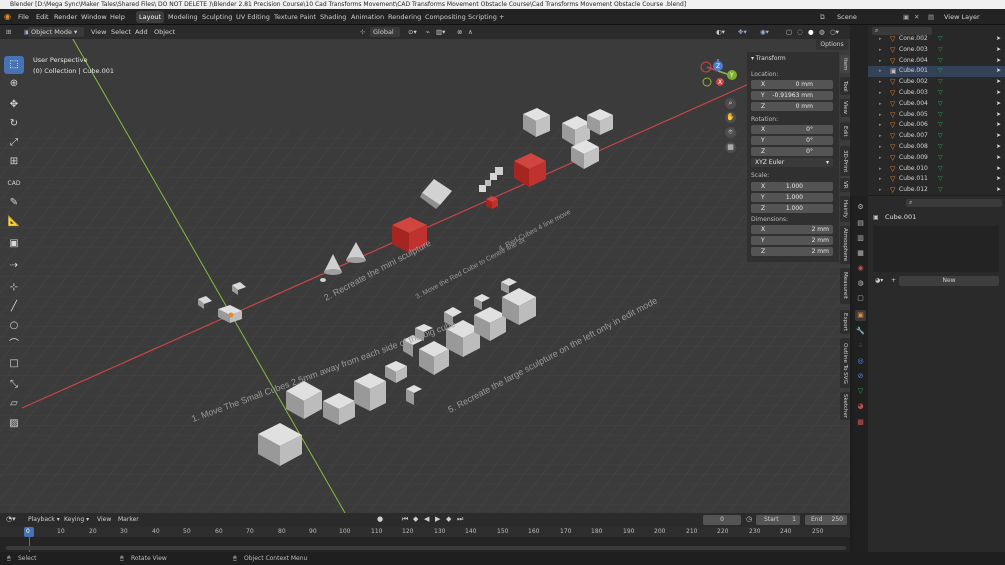  What do you see at coordinates (792, 129) in the screenshot?
I see `rotation-x-field: X 0°` at bounding box center [792, 129].